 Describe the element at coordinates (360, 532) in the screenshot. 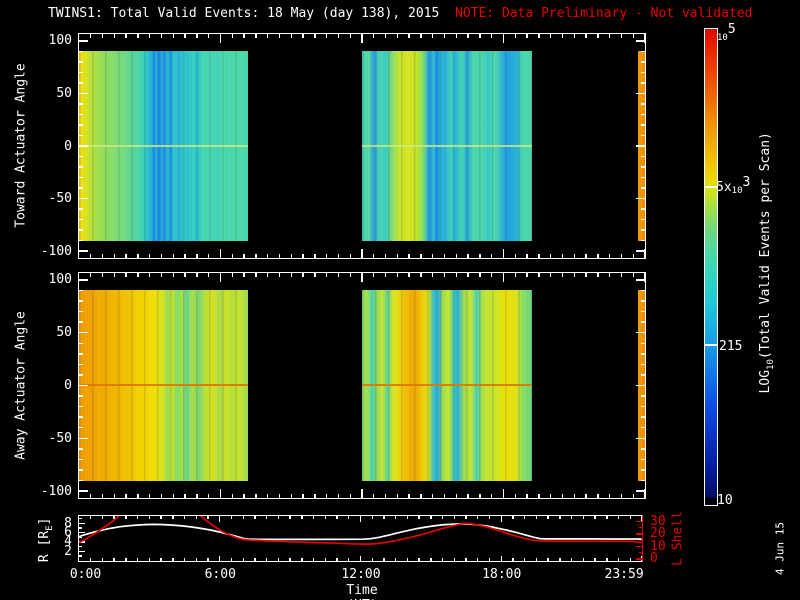

I see `r-curve` at that location.